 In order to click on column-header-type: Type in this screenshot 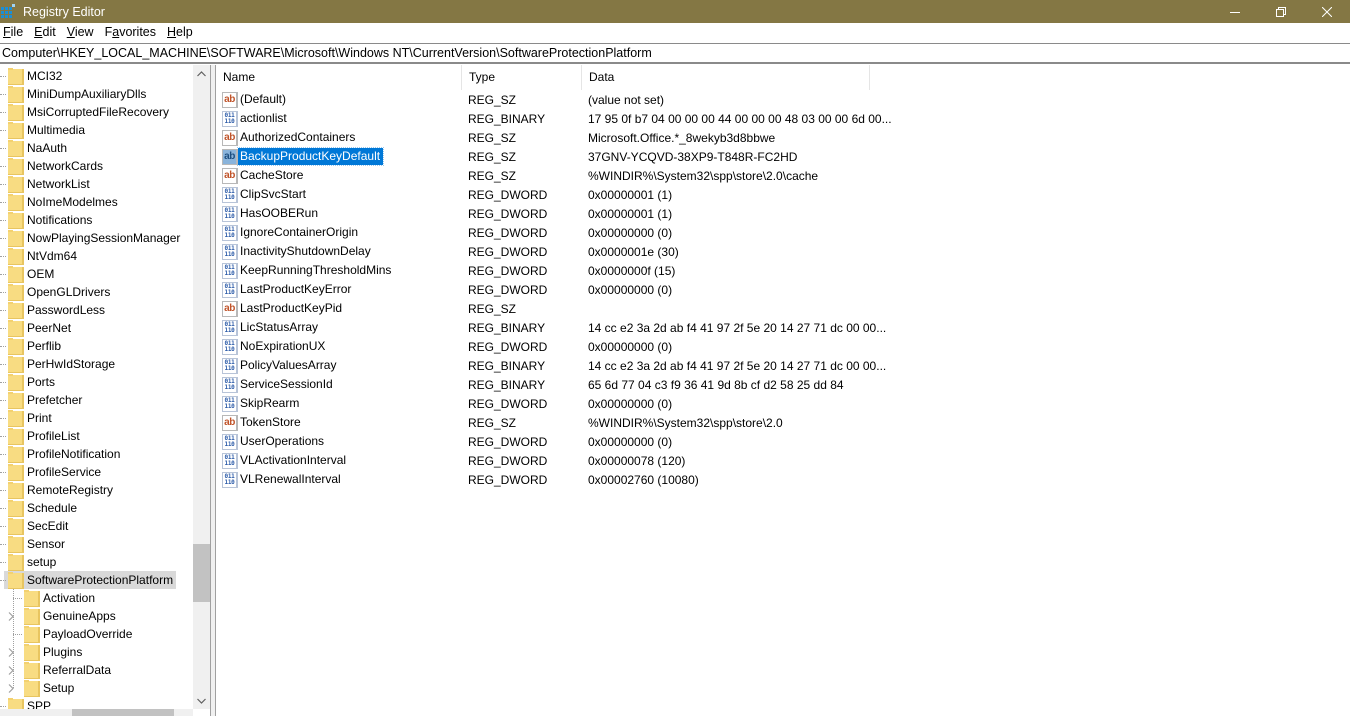, I will do `click(522, 77)`.